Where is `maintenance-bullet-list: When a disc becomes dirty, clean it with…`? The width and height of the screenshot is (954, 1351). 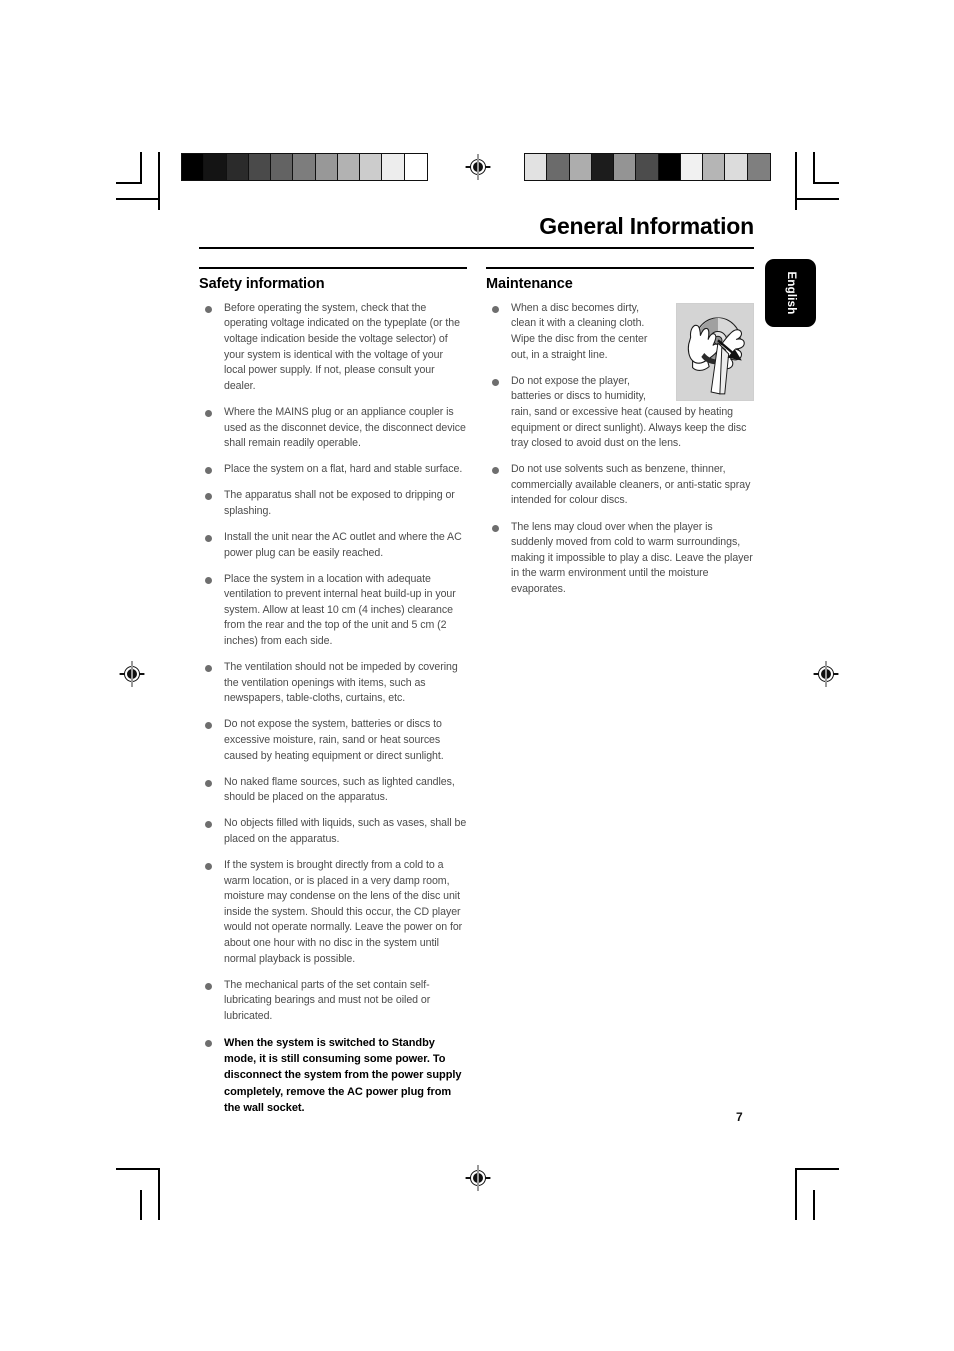 maintenance-bullet-list: When a disc becomes dirty, clean it with… is located at coordinates (620, 449).